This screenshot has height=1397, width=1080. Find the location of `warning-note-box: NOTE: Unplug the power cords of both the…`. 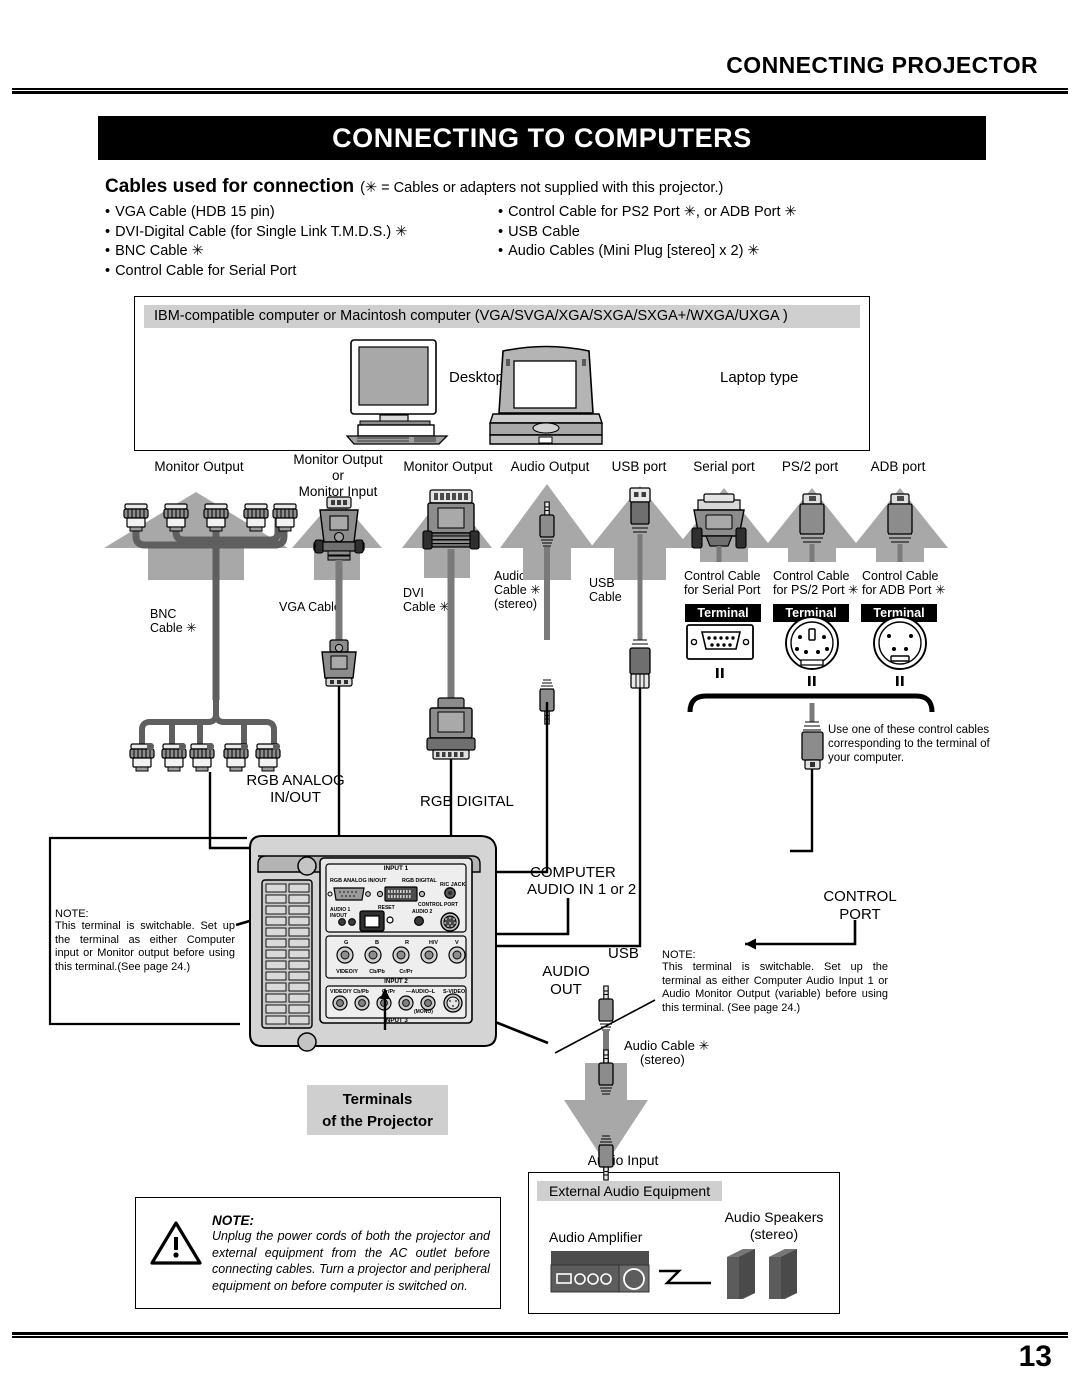

warning-note-box: NOTE: Unplug the power cords of both the… is located at coordinates (318, 1253).